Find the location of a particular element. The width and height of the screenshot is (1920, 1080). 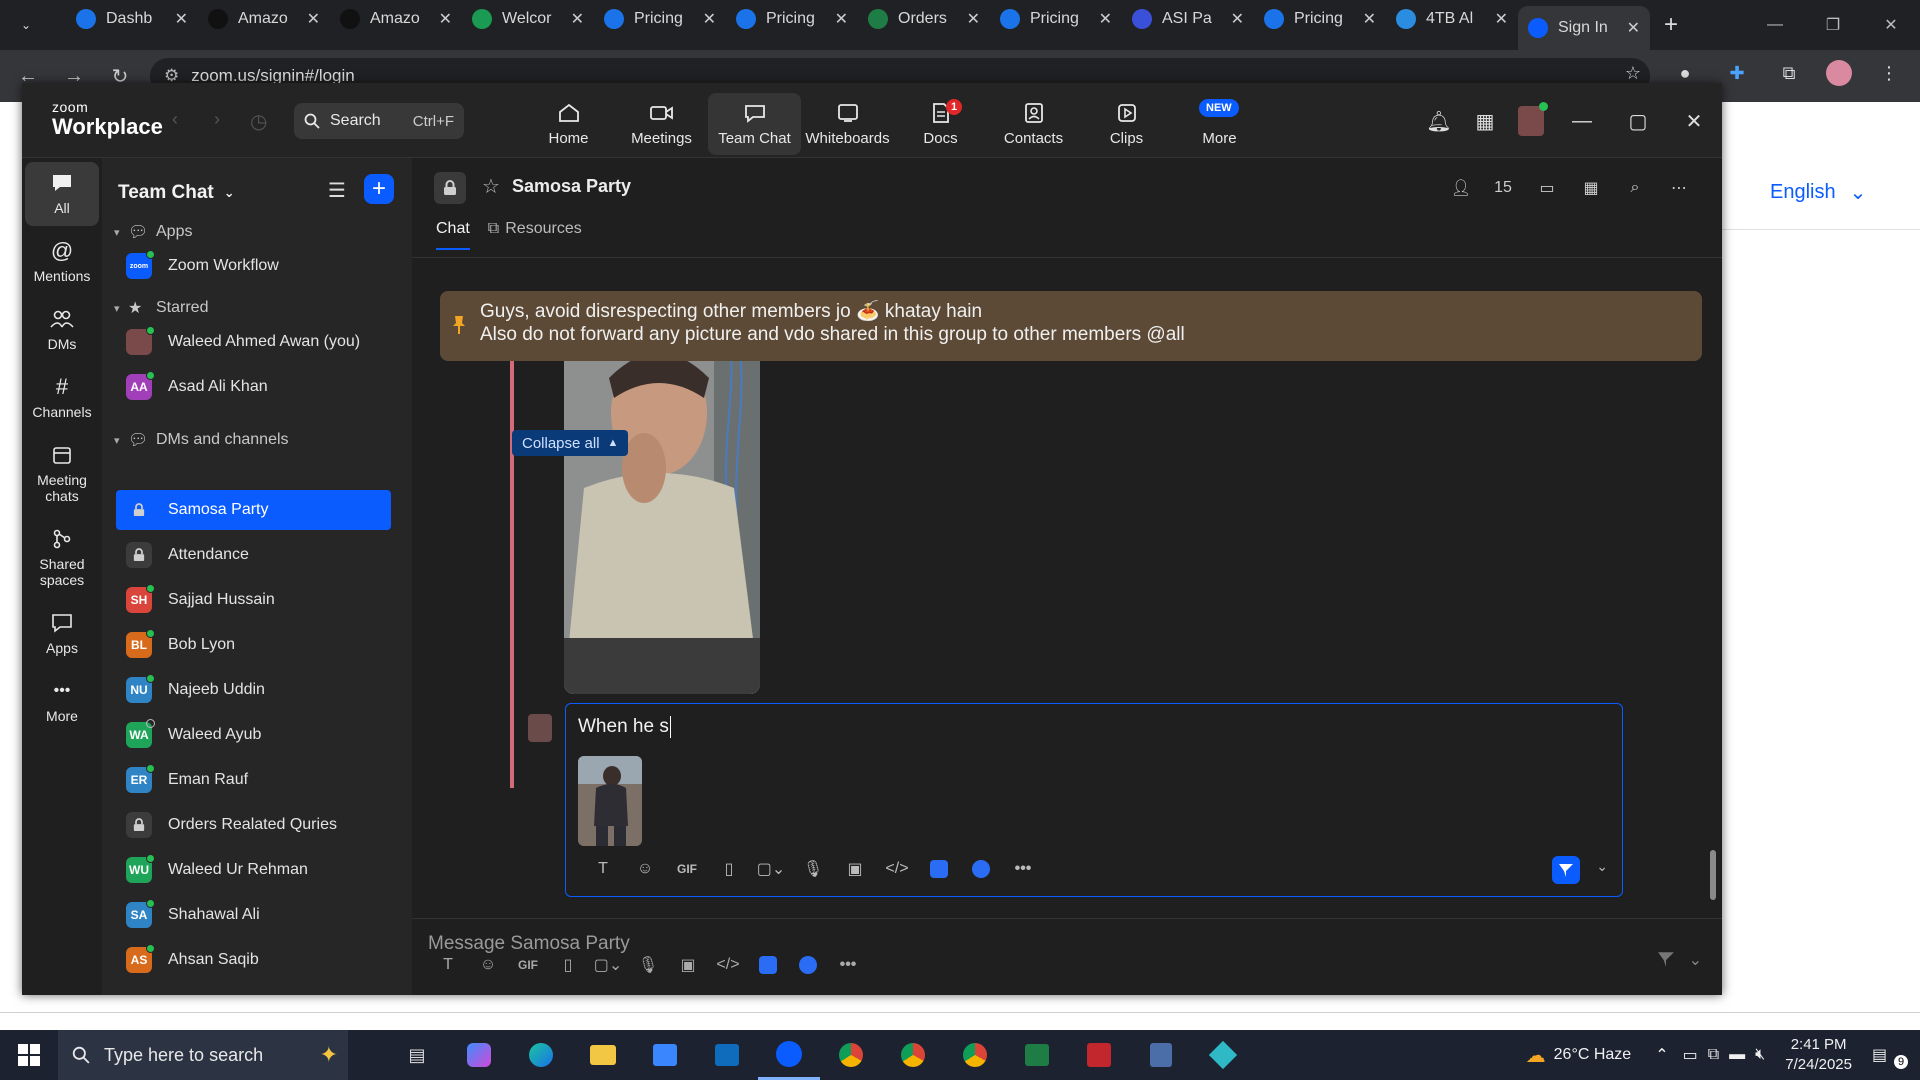

nav-clips: Clips is located at coordinates (1126, 124).